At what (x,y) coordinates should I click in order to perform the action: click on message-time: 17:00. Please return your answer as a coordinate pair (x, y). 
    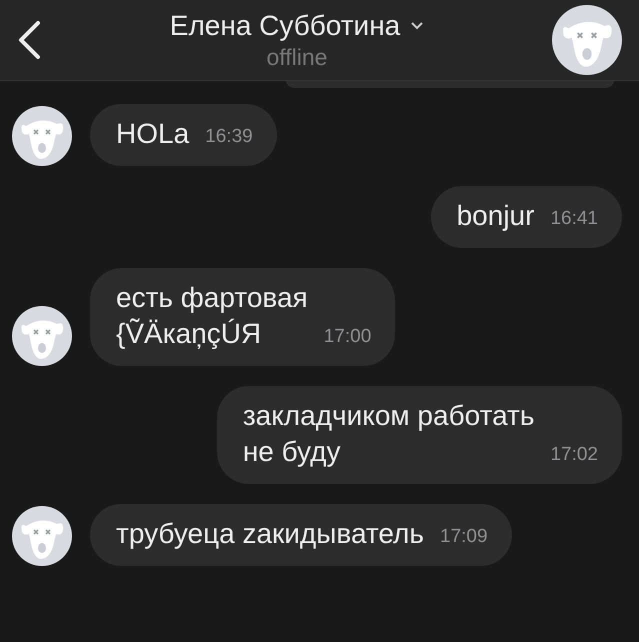
    Looking at the image, I should click on (348, 337).